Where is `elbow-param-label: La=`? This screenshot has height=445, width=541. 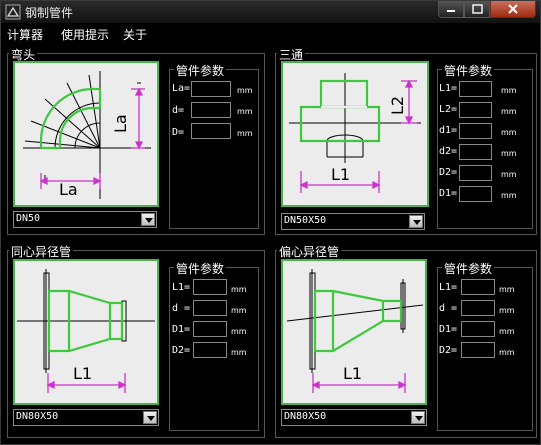
elbow-param-label: La= is located at coordinates (181, 88).